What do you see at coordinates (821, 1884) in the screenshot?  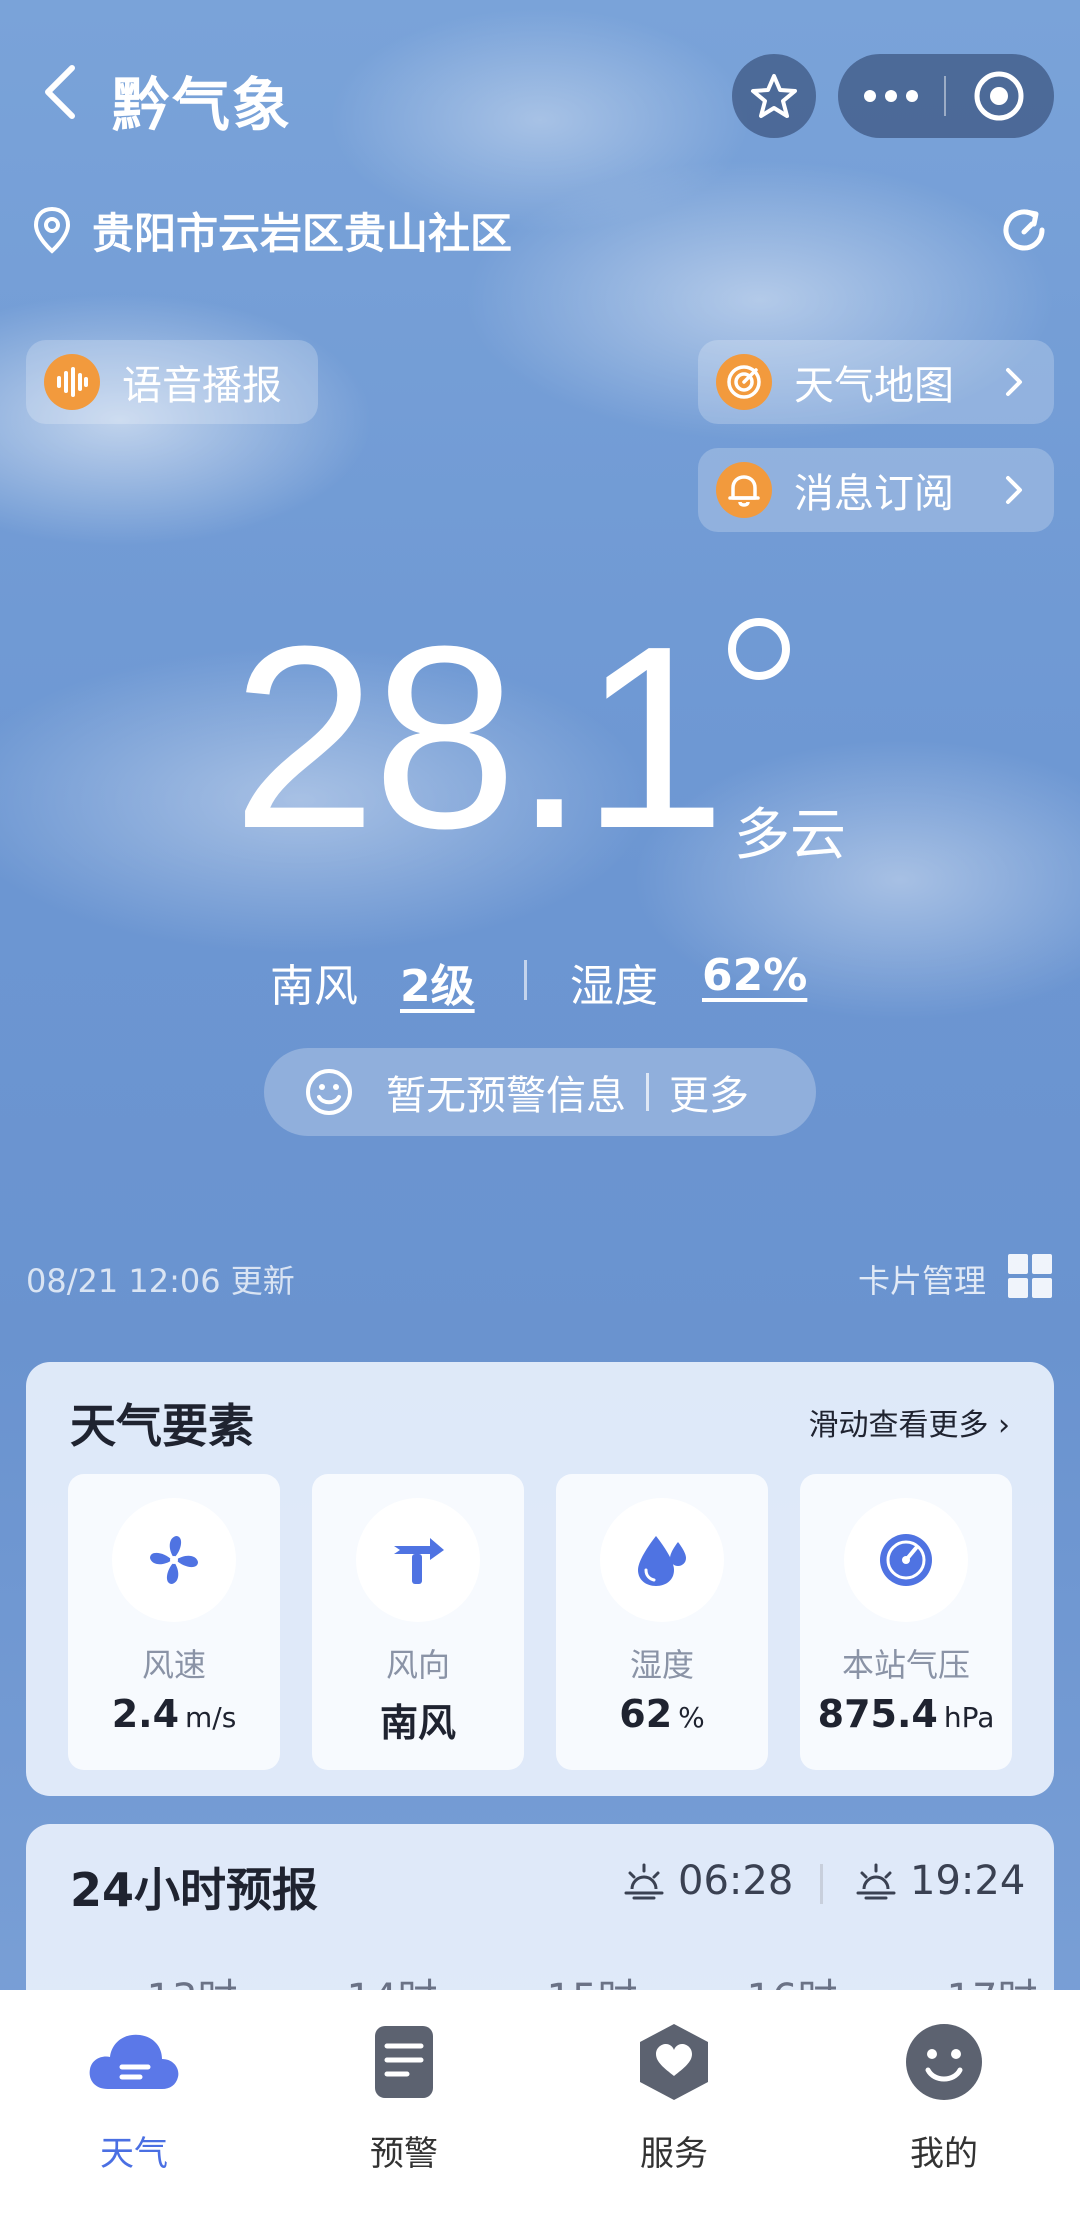 I see `sun-divider` at bounding box center [821, 1884].